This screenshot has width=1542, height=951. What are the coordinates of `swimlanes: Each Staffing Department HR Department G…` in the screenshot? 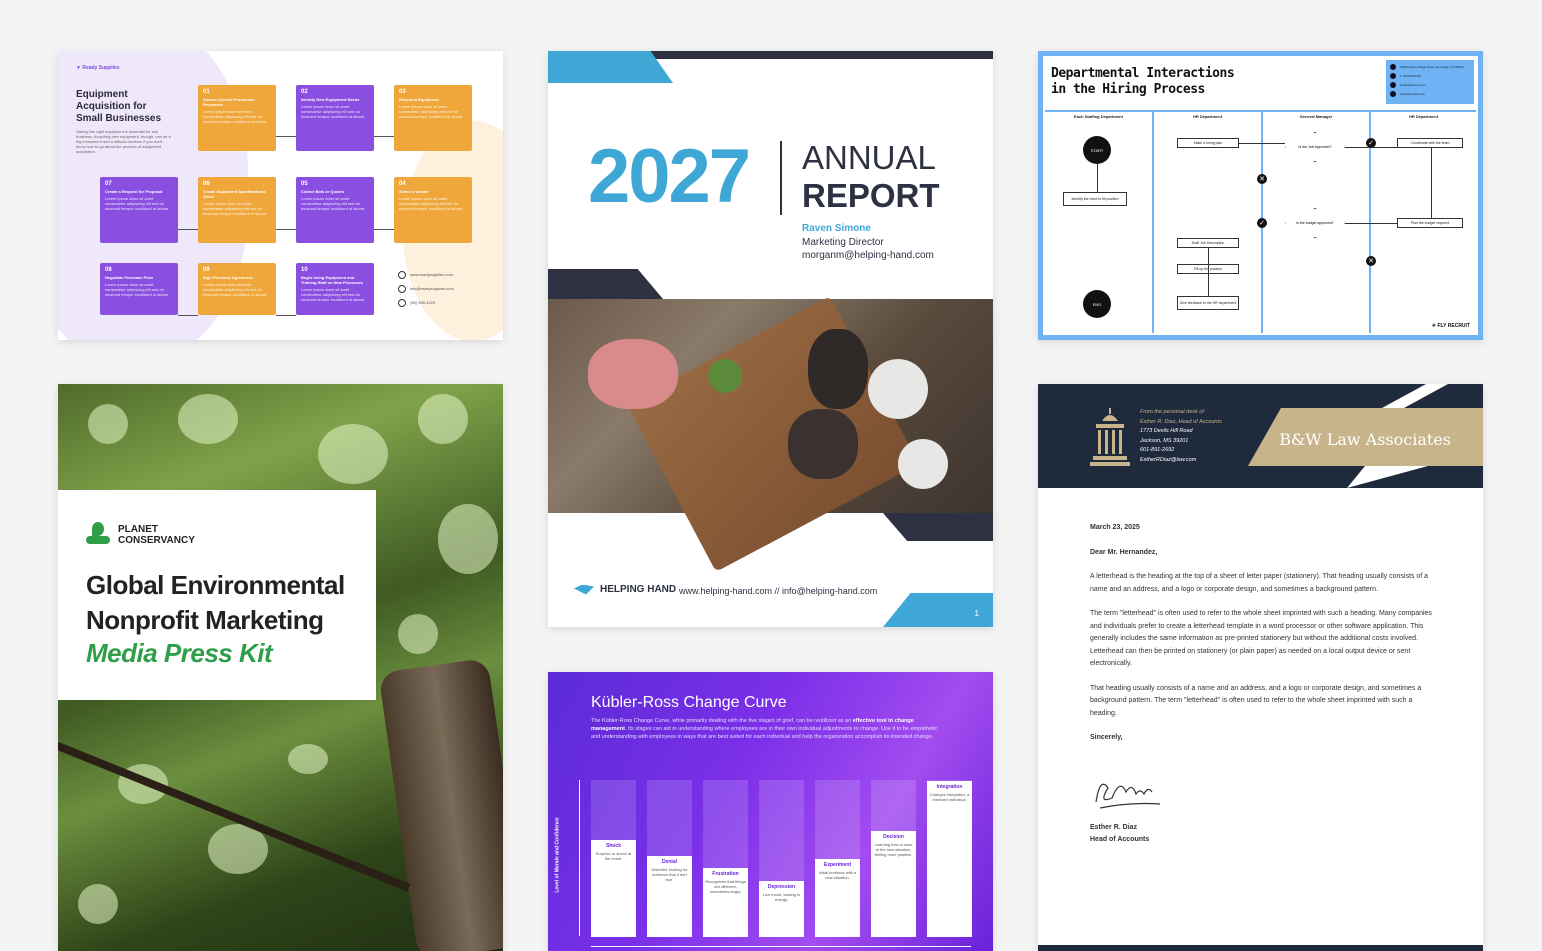 It's located at (1260, 221).